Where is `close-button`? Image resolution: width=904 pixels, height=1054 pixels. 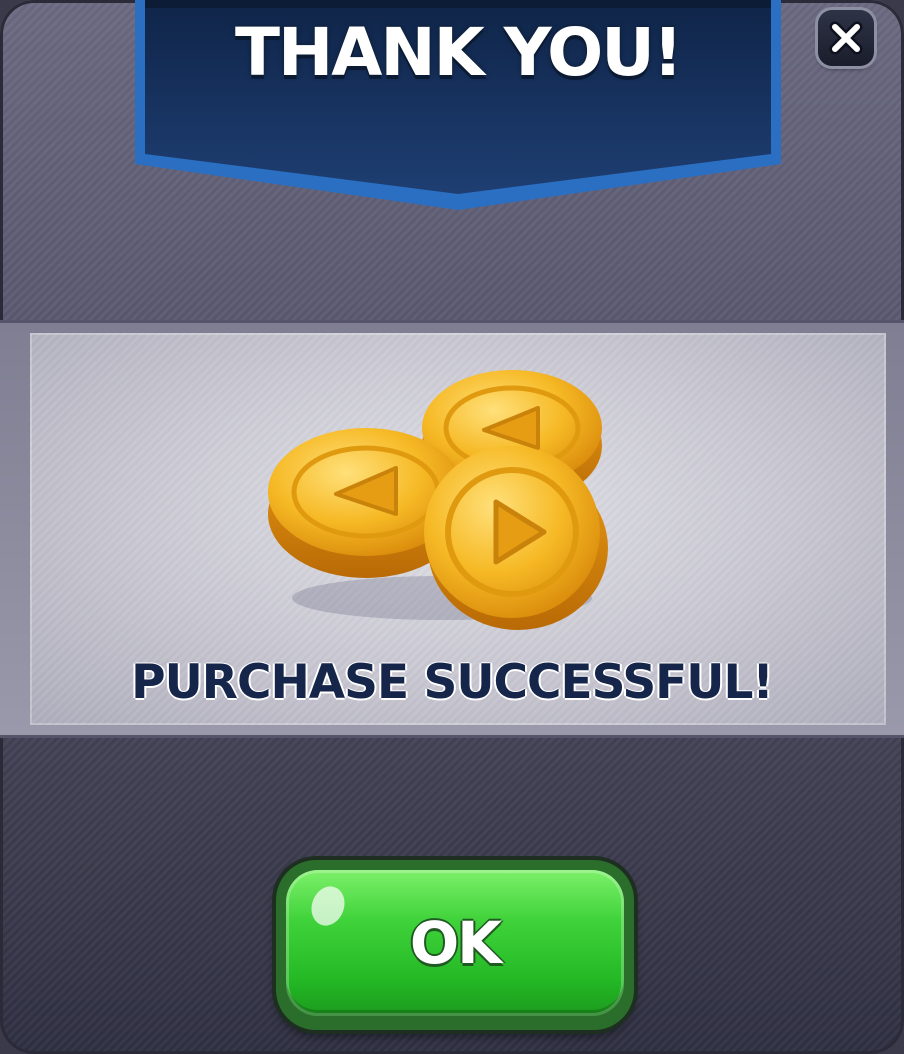
close-button is located at coordinates (846, 38).